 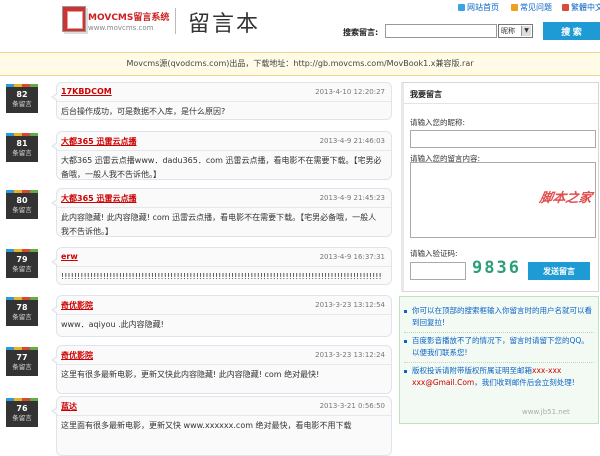 I want to click on message-header: 大都365 迅雷云点播 2013-4-9 21:46:03, so click(x=224, y=141).